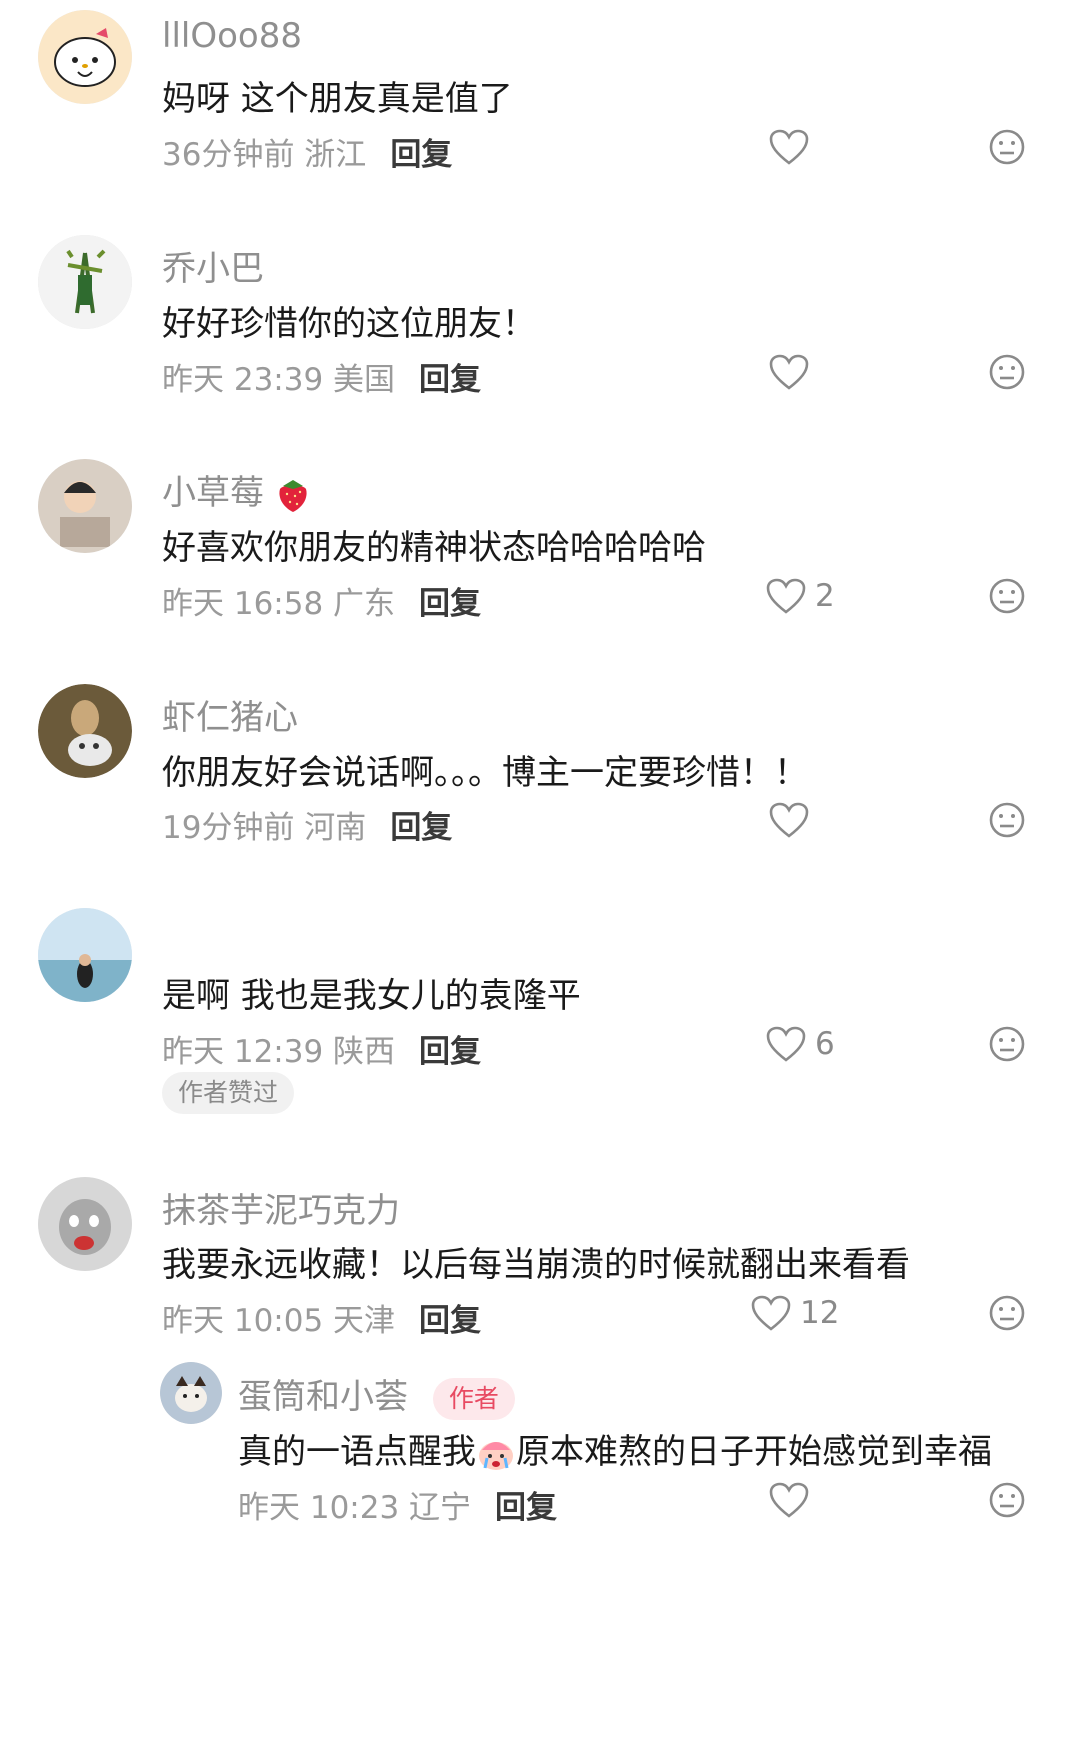 This screenshot has width=1080, height=1753. I want to click on comment-meta: 36分钟前 浙江 回复, so click(307, 151).